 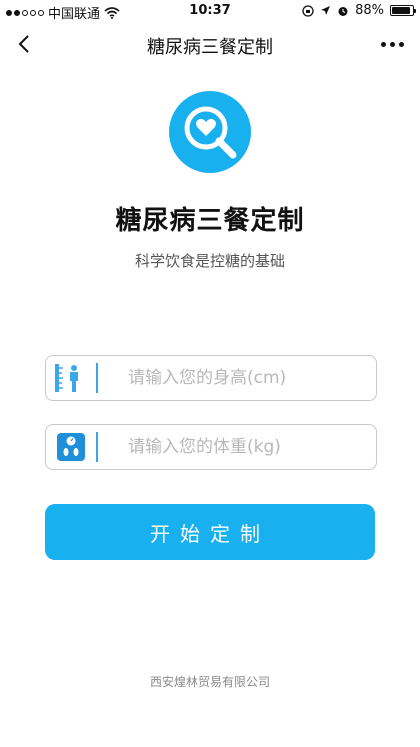 I want to click on height-ruler-icon, so click(x=71, y=378).